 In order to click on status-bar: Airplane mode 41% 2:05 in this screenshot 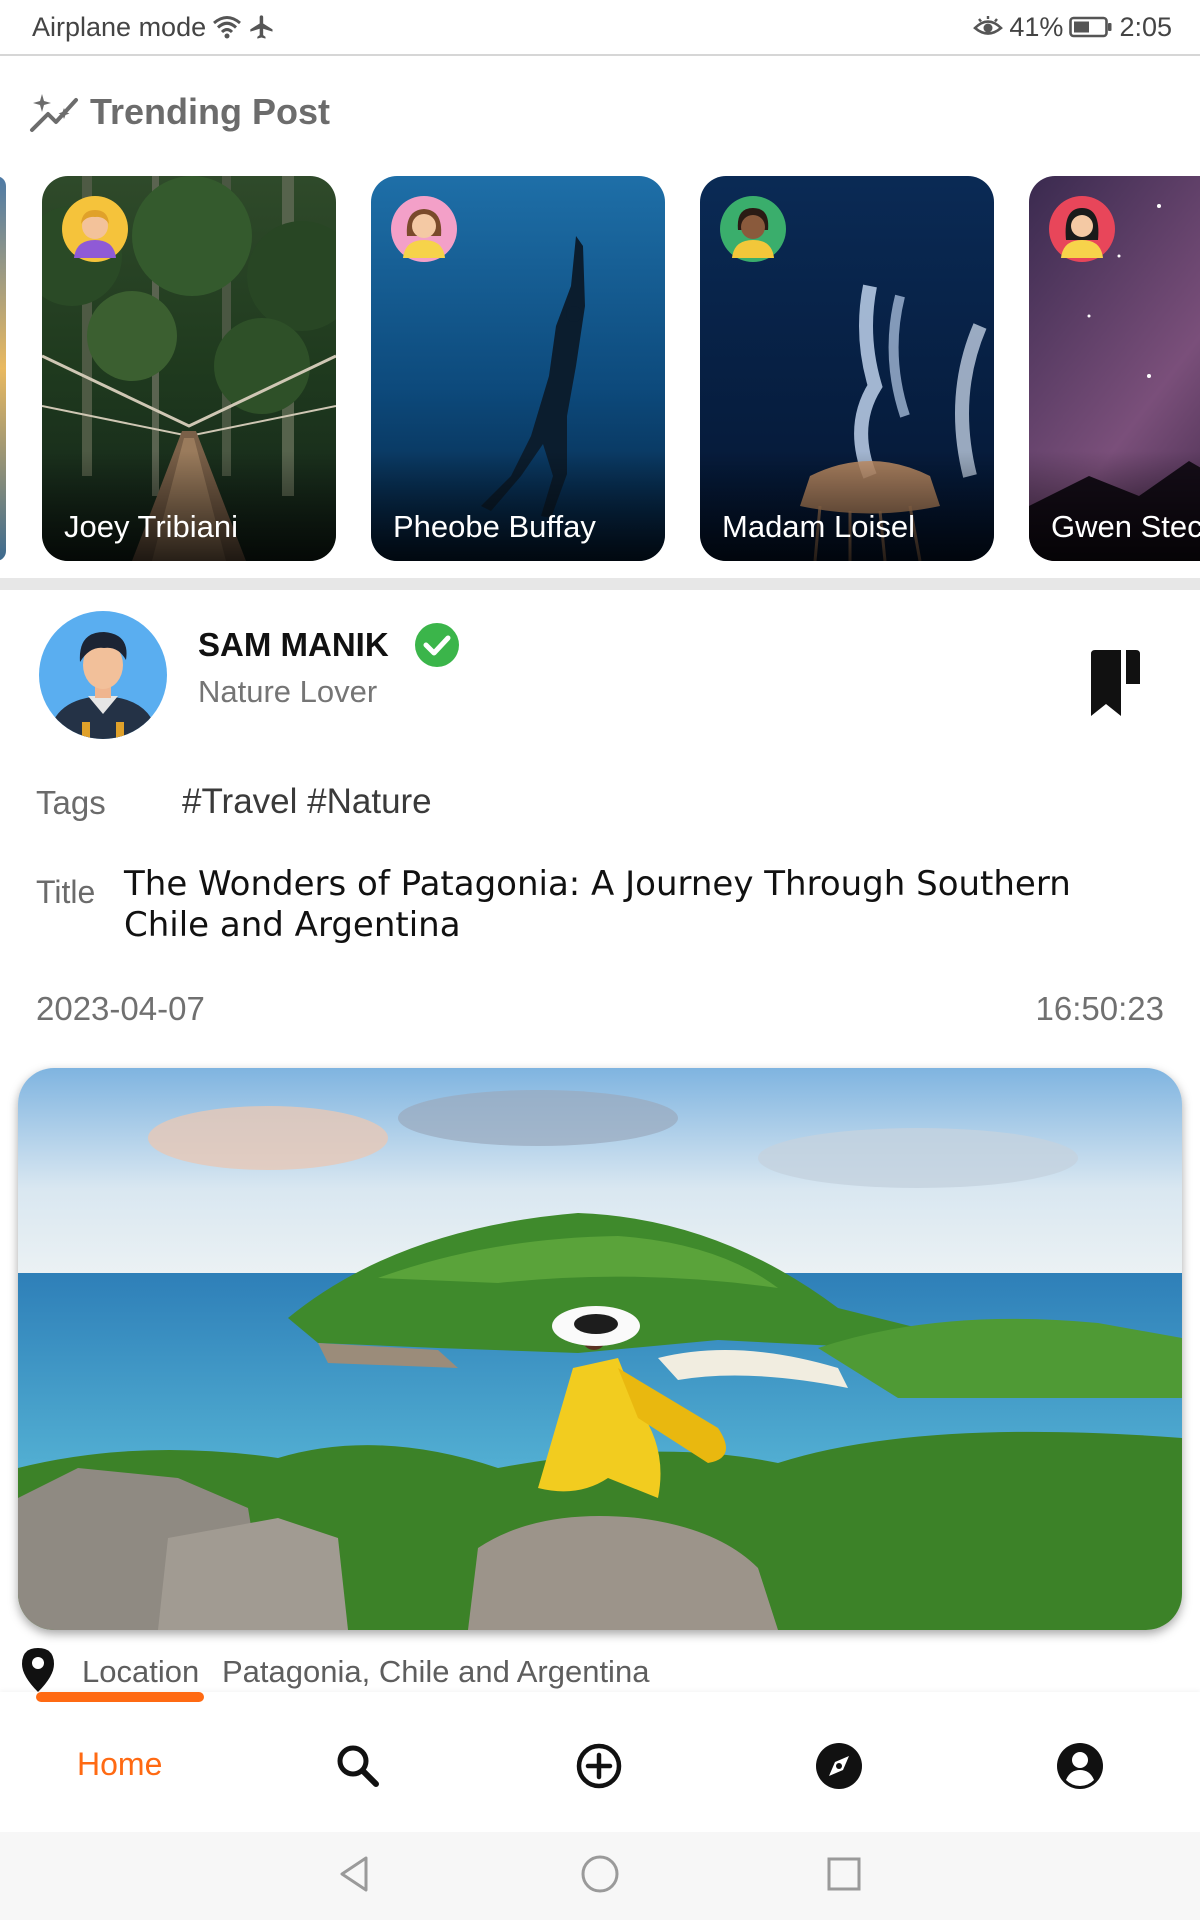, I will do `click(600, 28)`.